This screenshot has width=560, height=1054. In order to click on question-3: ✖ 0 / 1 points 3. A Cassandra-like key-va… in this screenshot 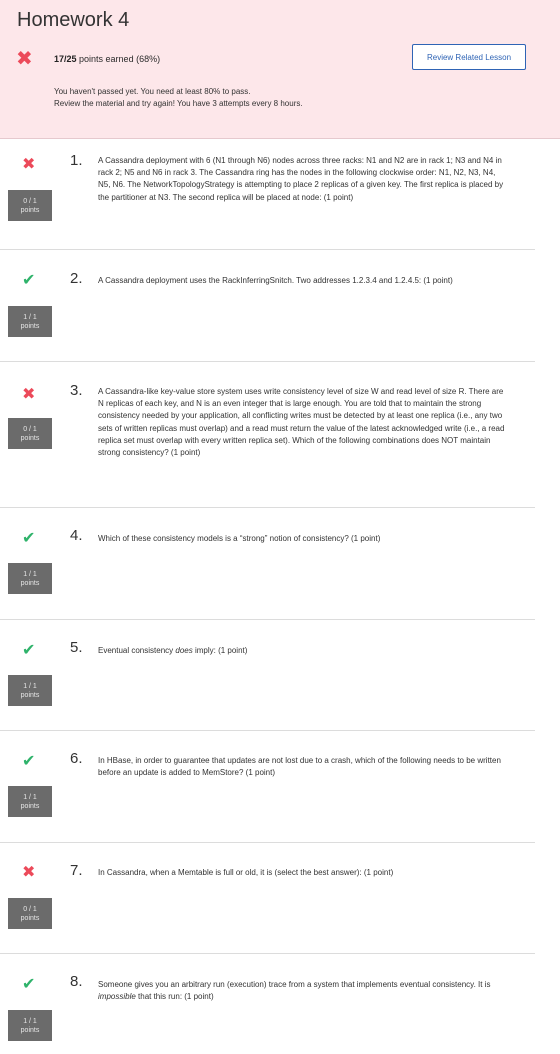, I will do `click(267, 435)`.